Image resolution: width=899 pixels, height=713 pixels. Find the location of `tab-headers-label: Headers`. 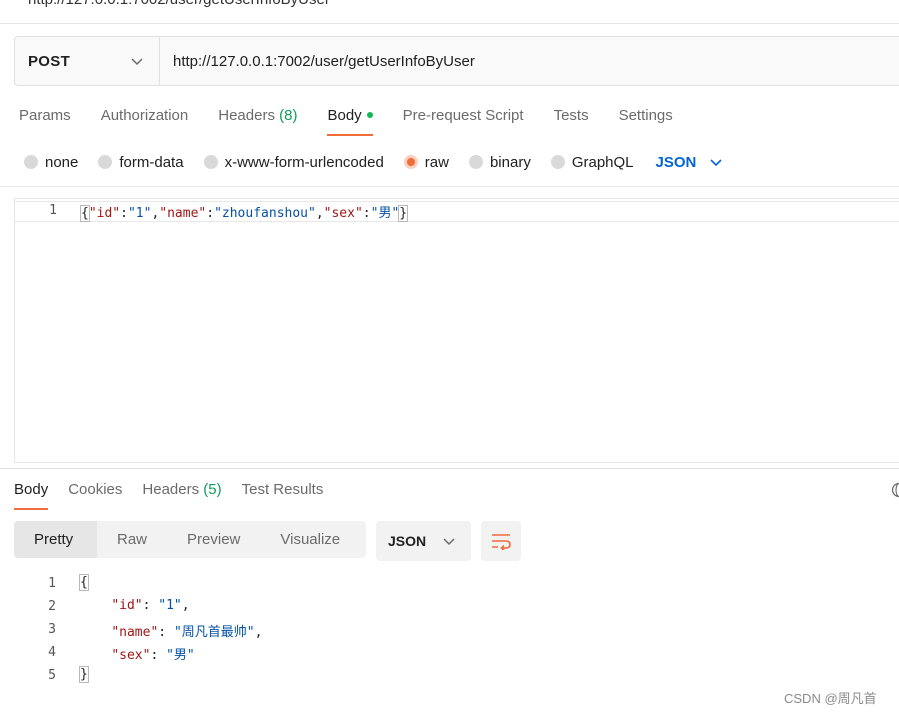

tab-headers-label: Headers is located at coordinates (246, 115).